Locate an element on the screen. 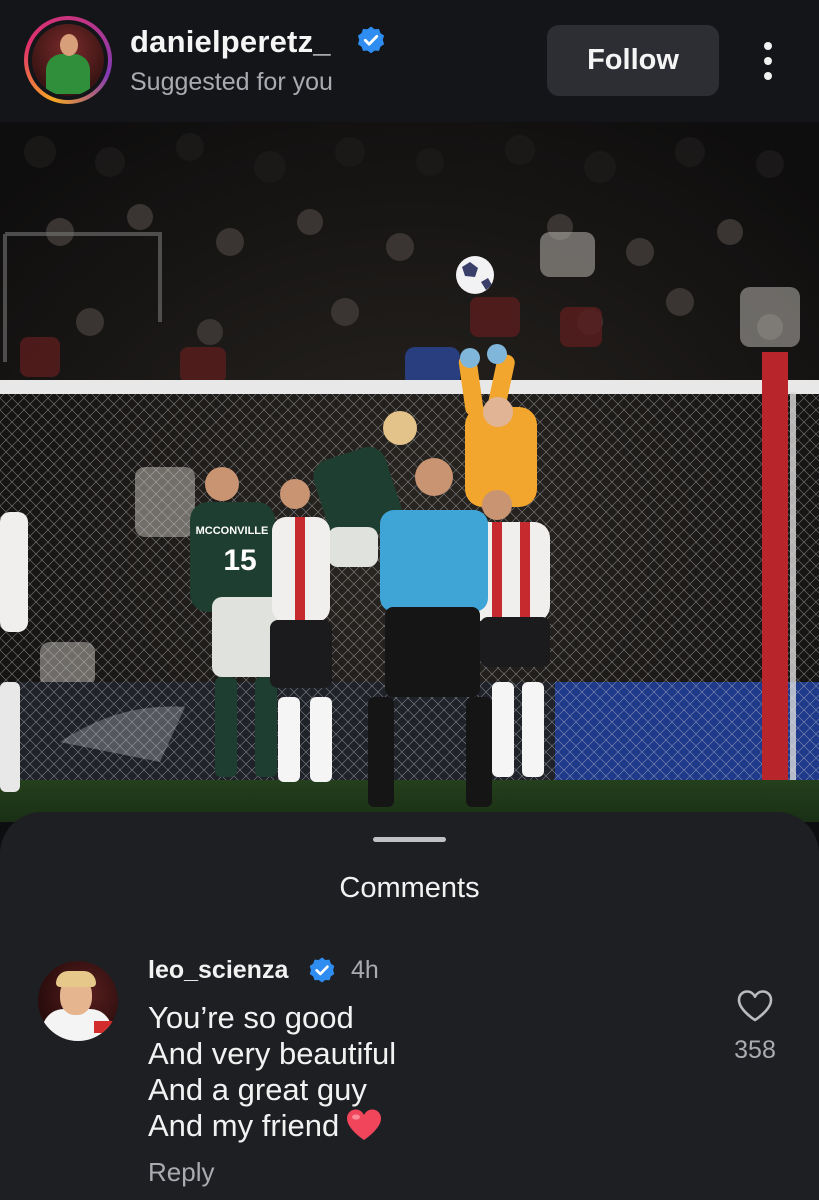  follow-button: Follow is located at coordinates (633, 60).